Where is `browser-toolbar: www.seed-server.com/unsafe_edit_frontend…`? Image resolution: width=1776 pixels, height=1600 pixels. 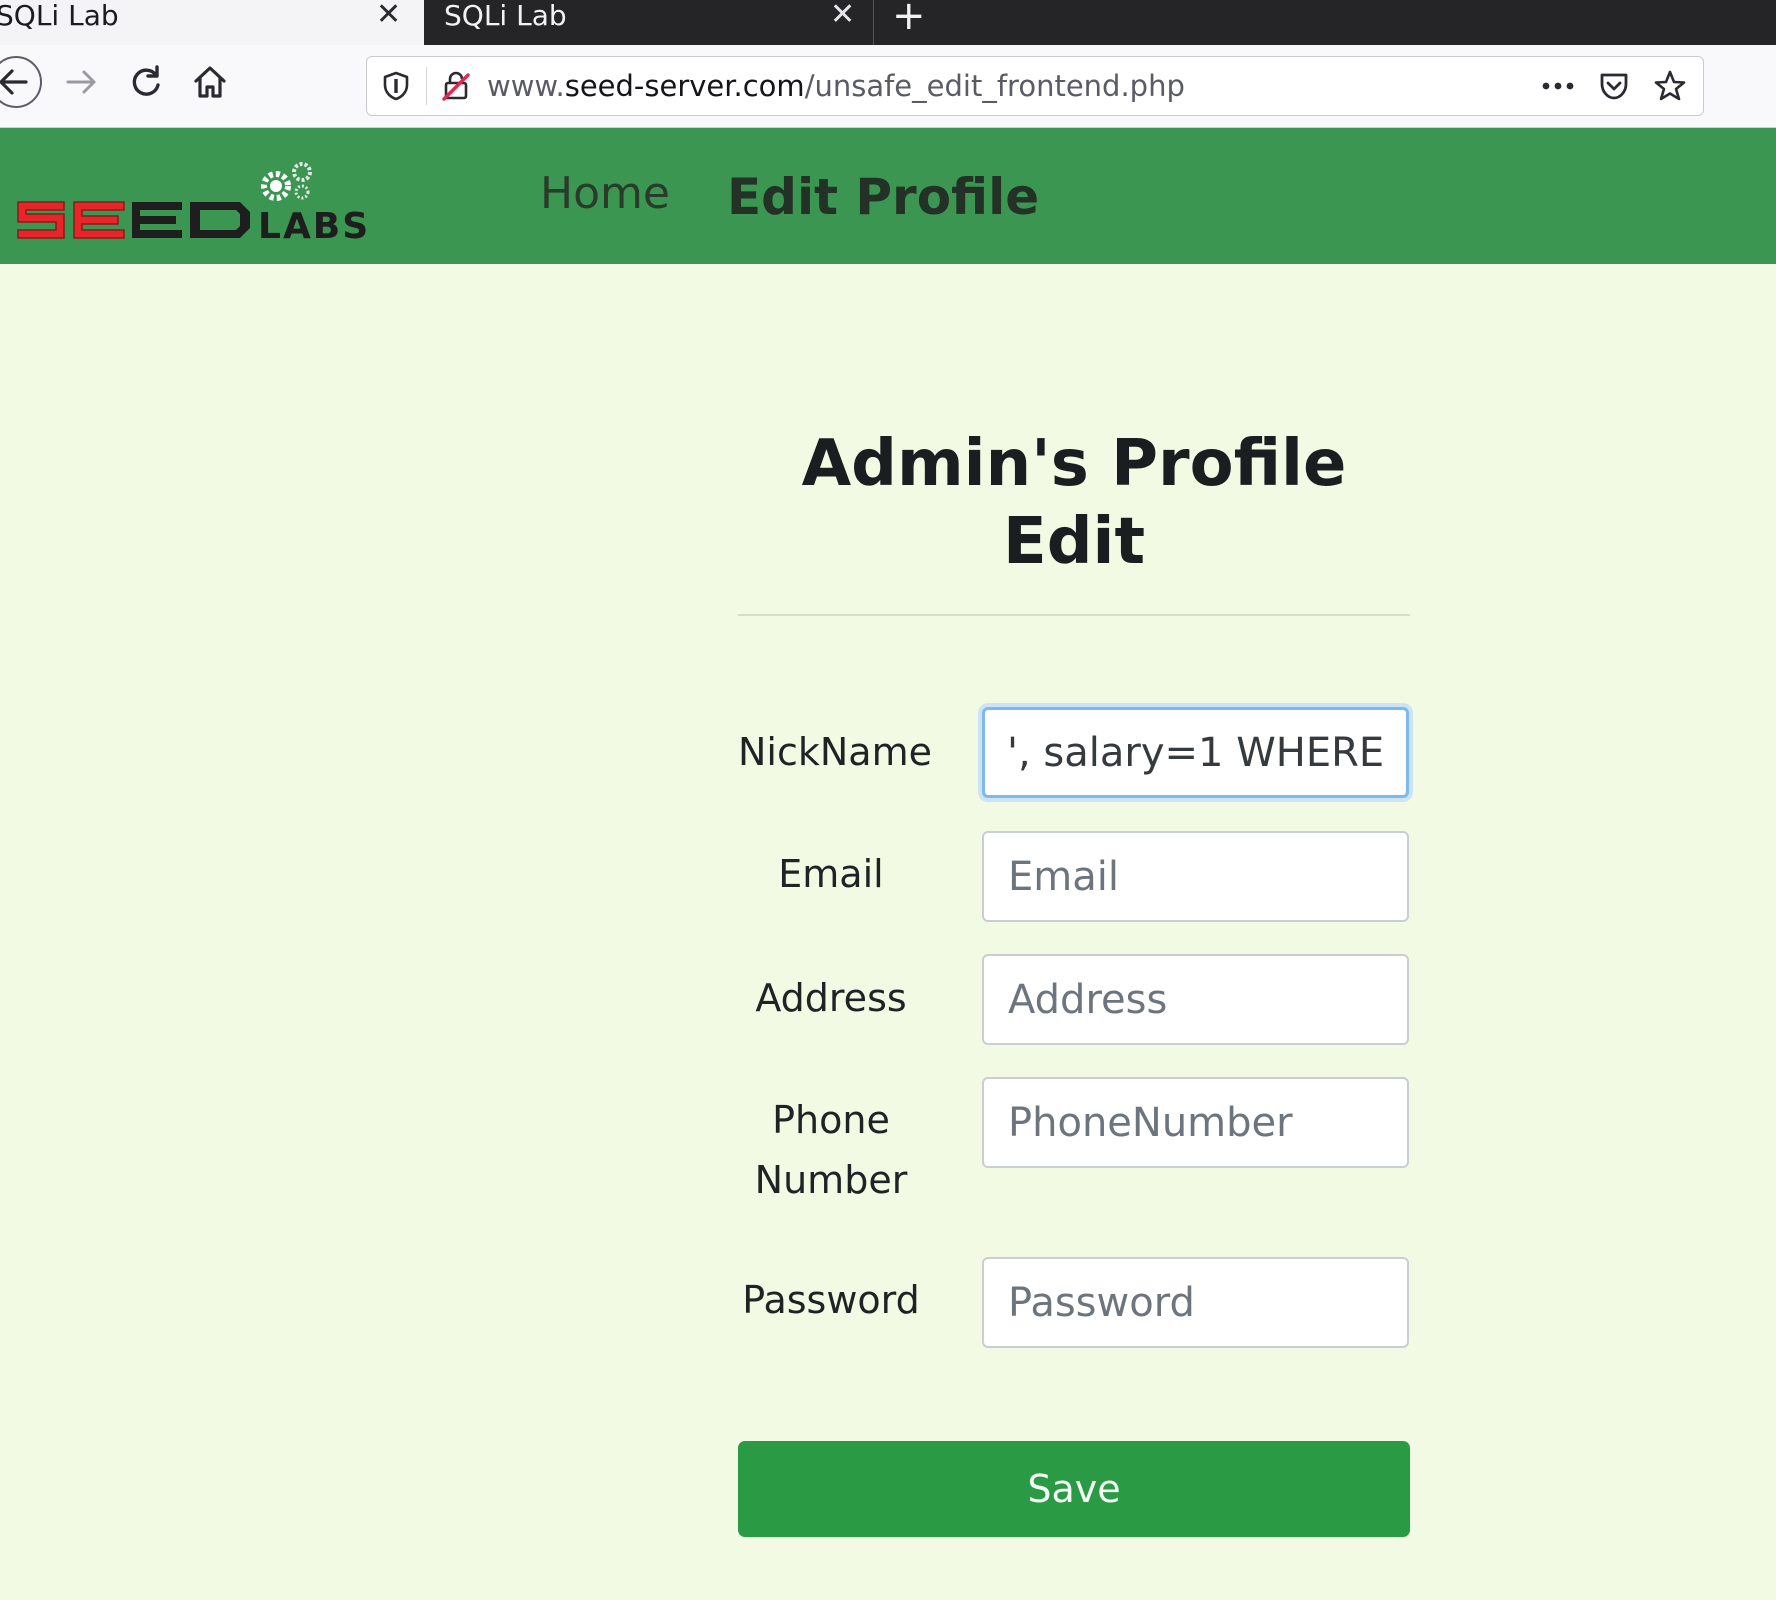 browser-toolbar: www.seed-server.com/unsafe_edit_frontend… is located at coordinates (888, 86).